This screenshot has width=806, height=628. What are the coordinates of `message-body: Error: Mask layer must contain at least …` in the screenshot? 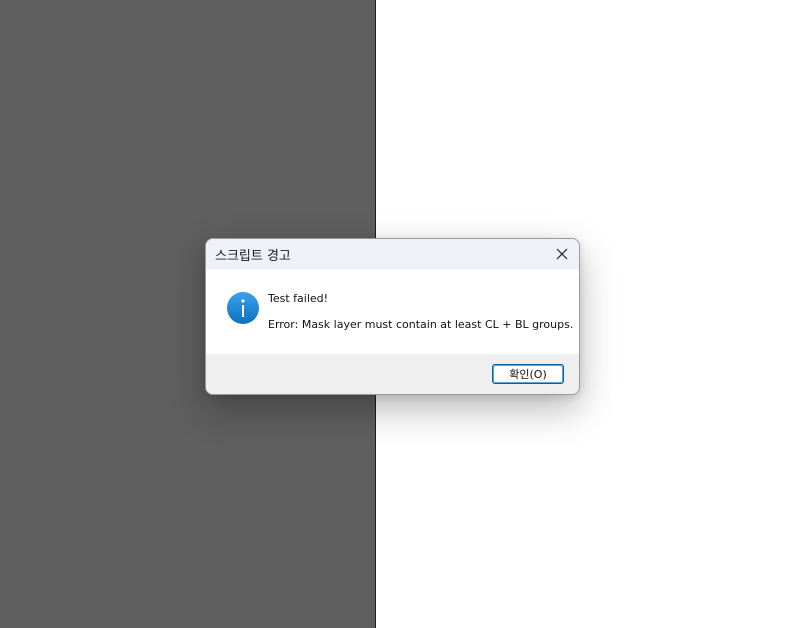 It's located at (421, 324).